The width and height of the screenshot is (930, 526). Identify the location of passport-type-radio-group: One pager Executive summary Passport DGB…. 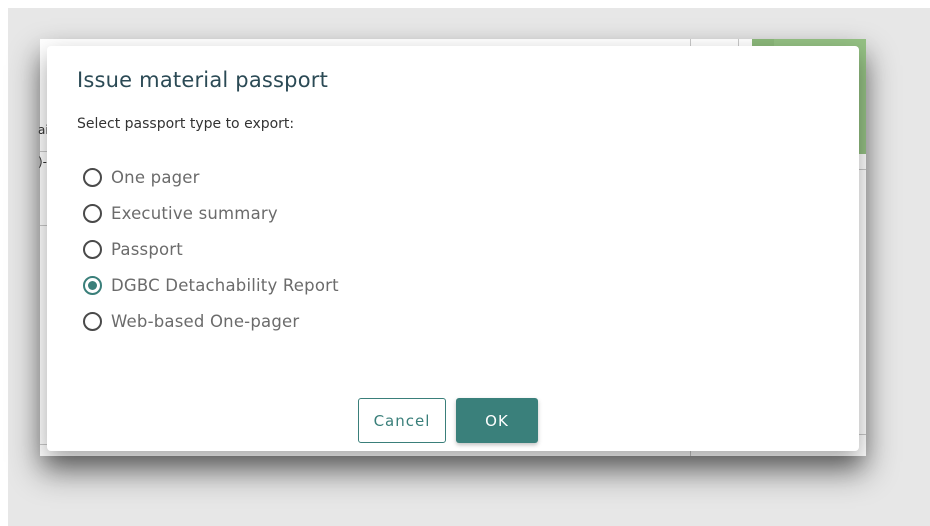
(211, 249).